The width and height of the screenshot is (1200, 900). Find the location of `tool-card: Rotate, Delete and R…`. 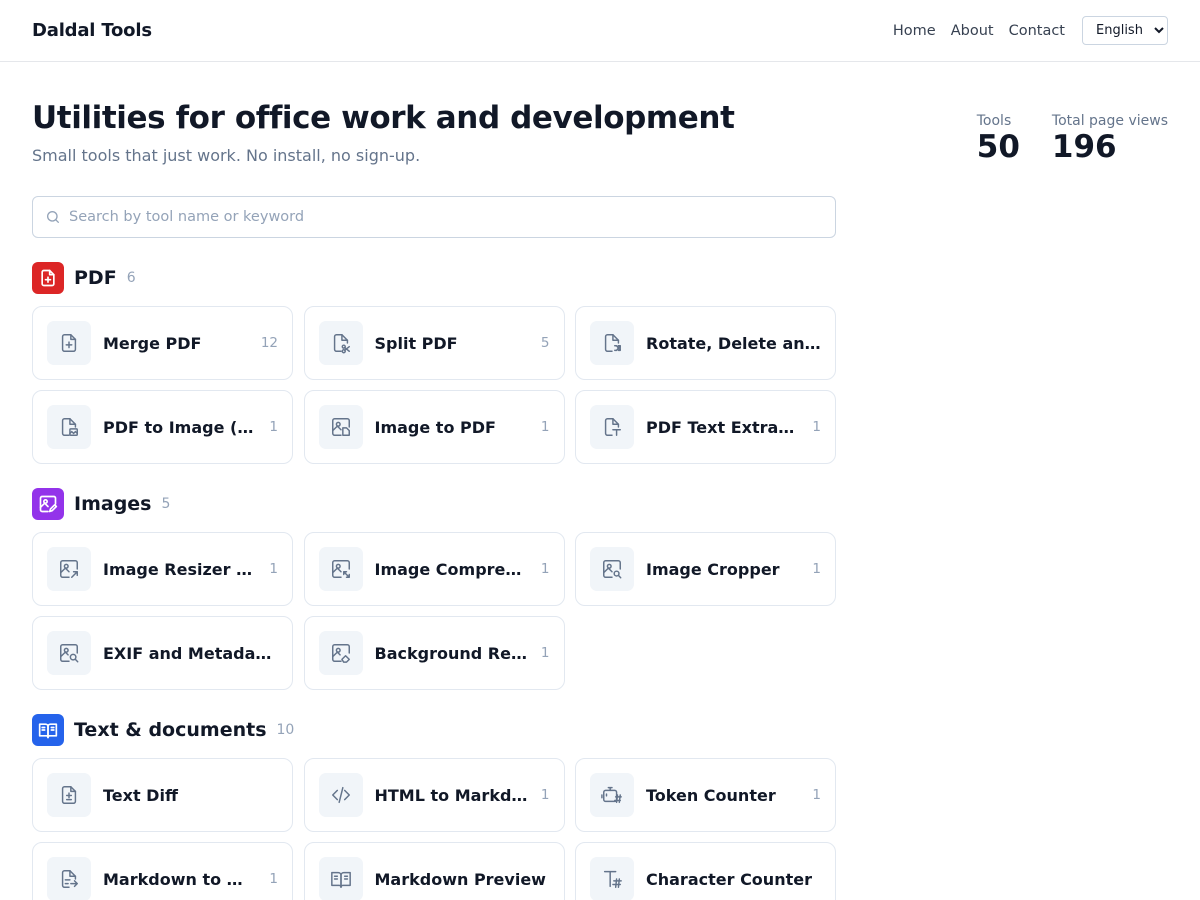

tool-card: Rotate, Delete and R… is located at coordinates (705, 343).